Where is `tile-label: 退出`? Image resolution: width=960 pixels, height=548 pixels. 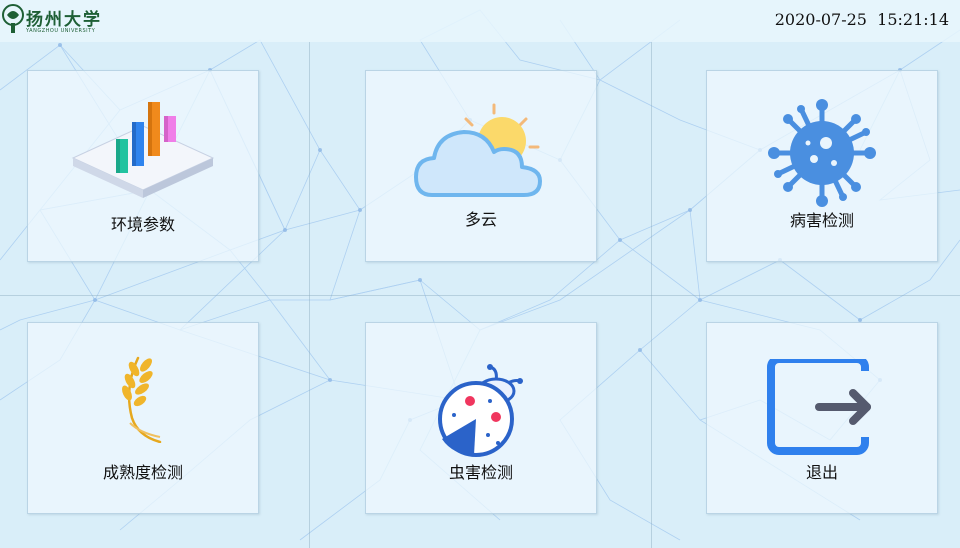 tile-label: 退出 is located at coordinates (821, 472).